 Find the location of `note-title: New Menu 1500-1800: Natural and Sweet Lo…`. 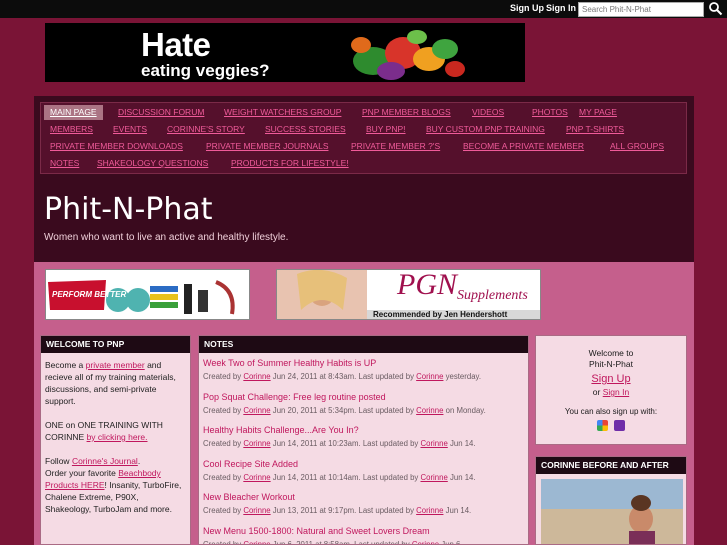

note-title: New Menu 1500-1800: Natural and Sweet Lo… is located at coordinates (363, 531).